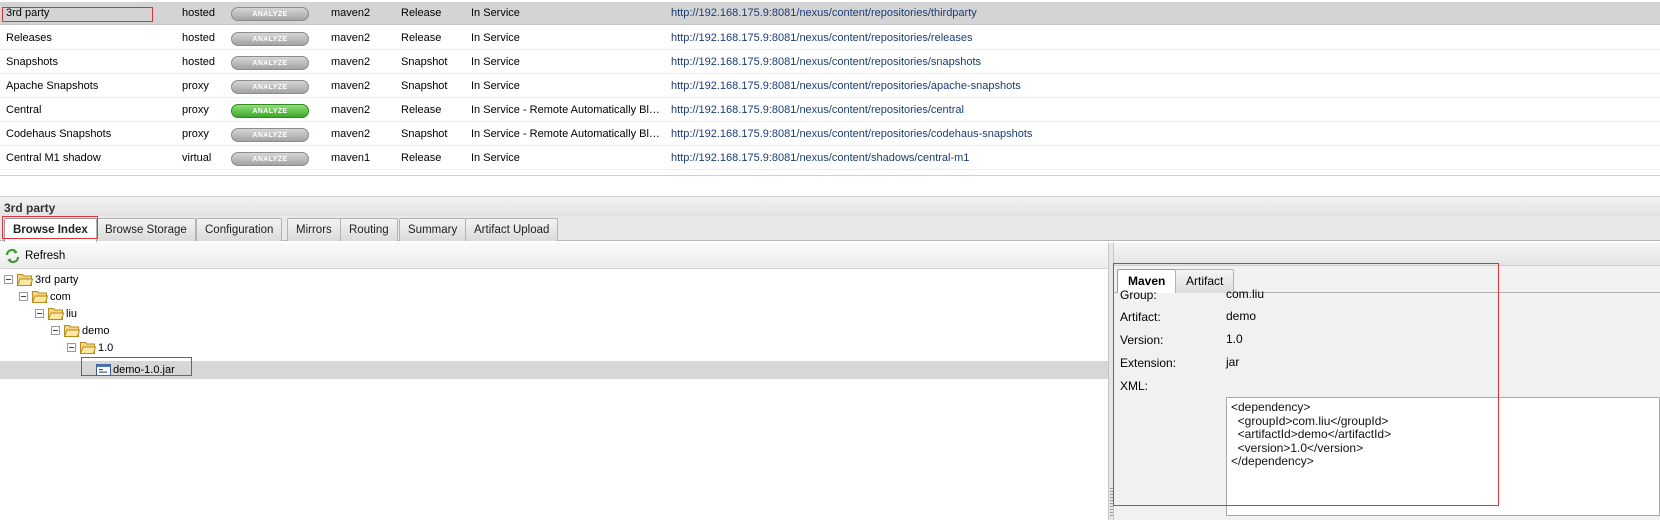 This screenshot has width=1660, height=520. I want to click on tree-node-label: com, so click(60, 297).